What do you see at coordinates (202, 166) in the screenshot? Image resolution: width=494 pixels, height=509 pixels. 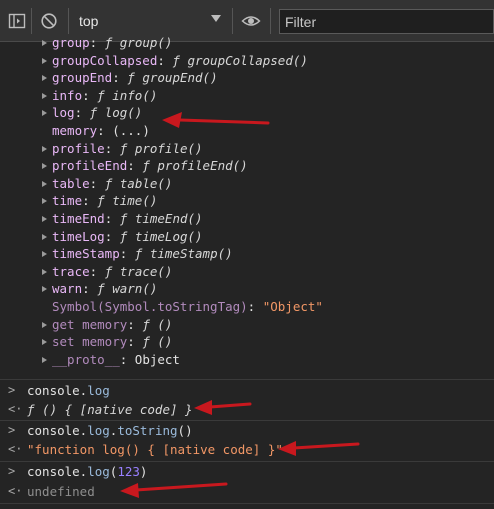 I see `property-value: profileEnd()` at bounding box center [202, 166].